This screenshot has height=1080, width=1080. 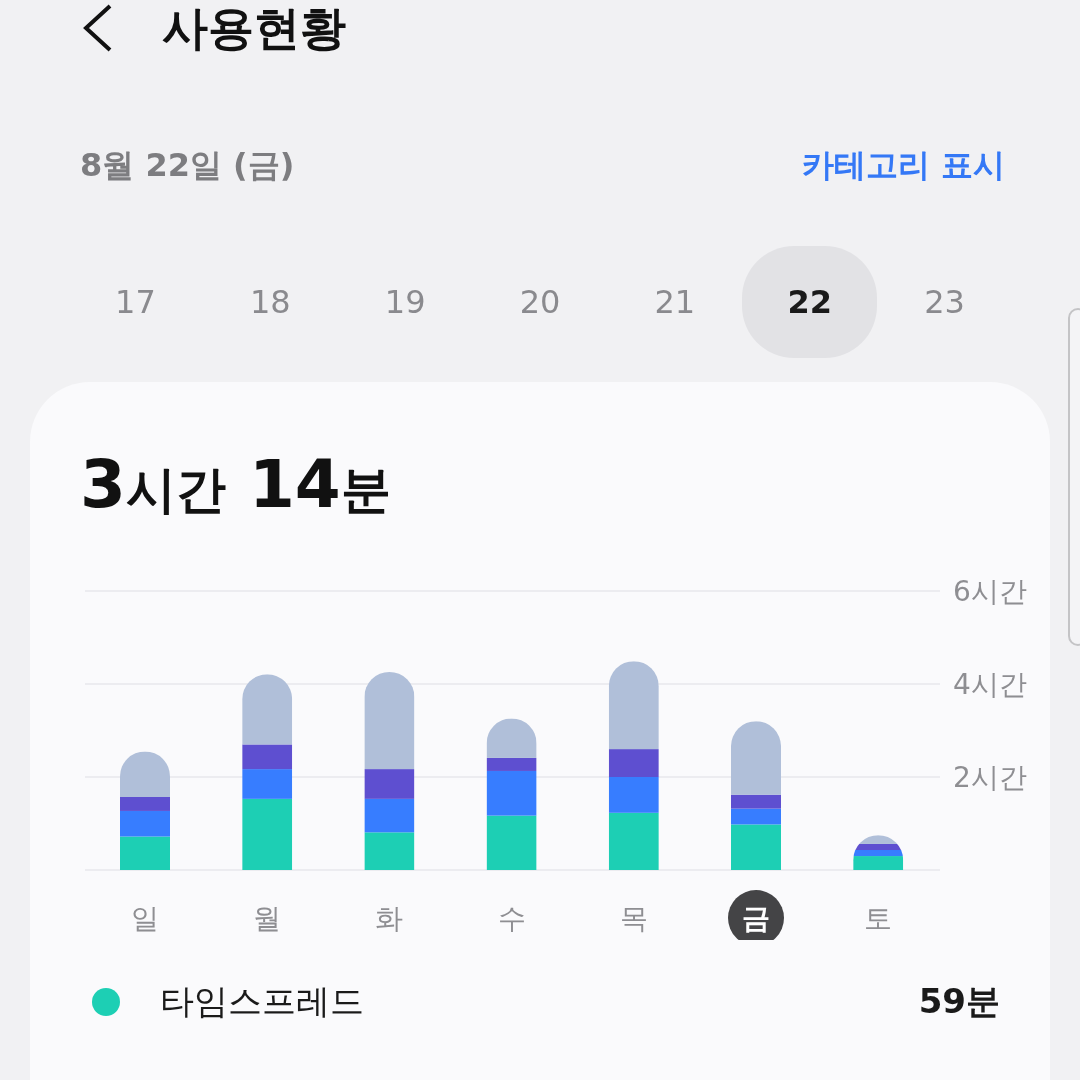 What do you see at coordinates (389, 918) in the screenshot?
I see `x-axis-label: 화` at bounding box center [389, 918].